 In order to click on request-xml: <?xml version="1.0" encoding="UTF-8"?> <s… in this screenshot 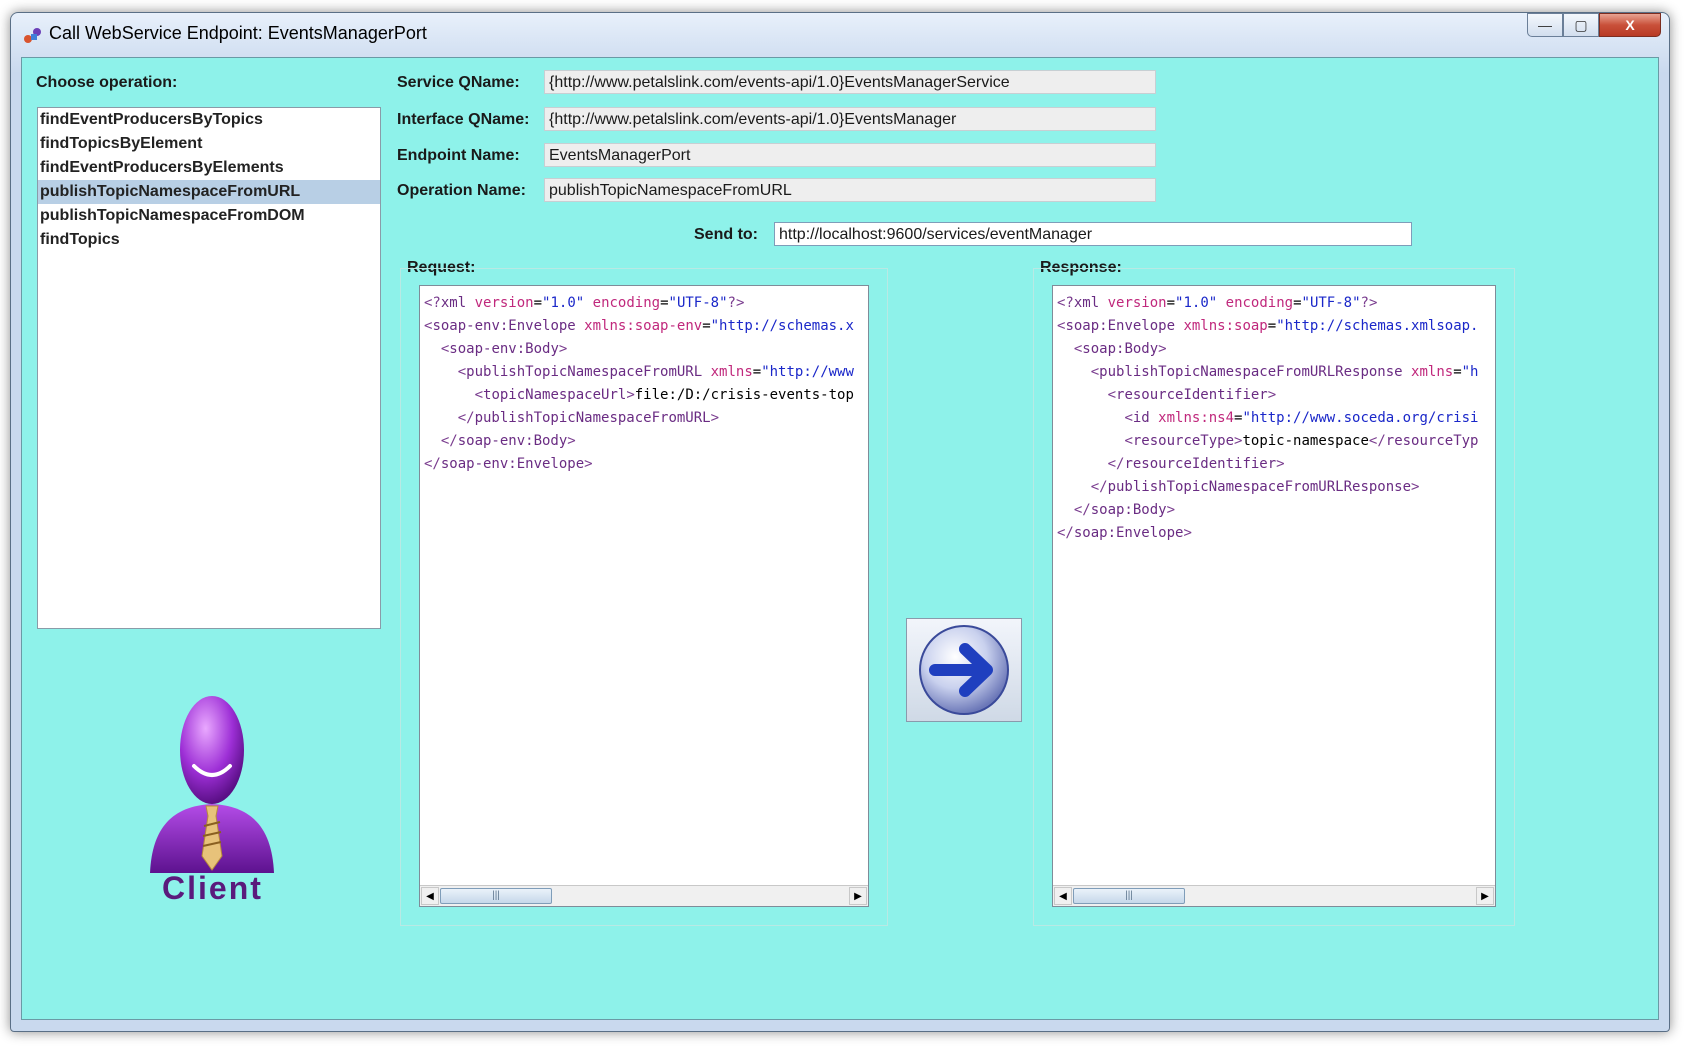, I will do `click(646, 588)`.